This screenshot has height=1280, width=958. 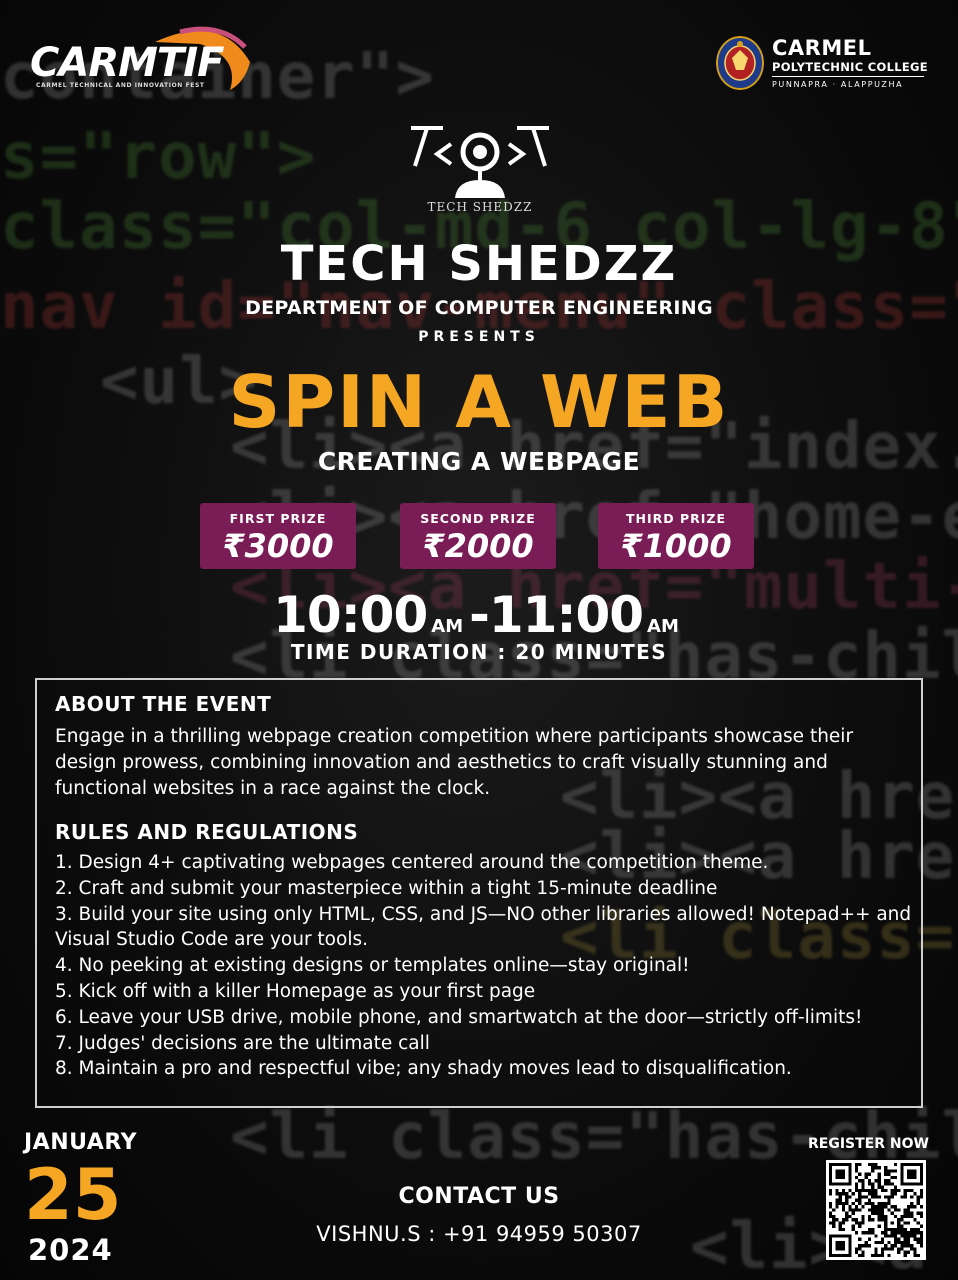 I want to click on prize-amount: ₹3000, so click(x=278, y=546).